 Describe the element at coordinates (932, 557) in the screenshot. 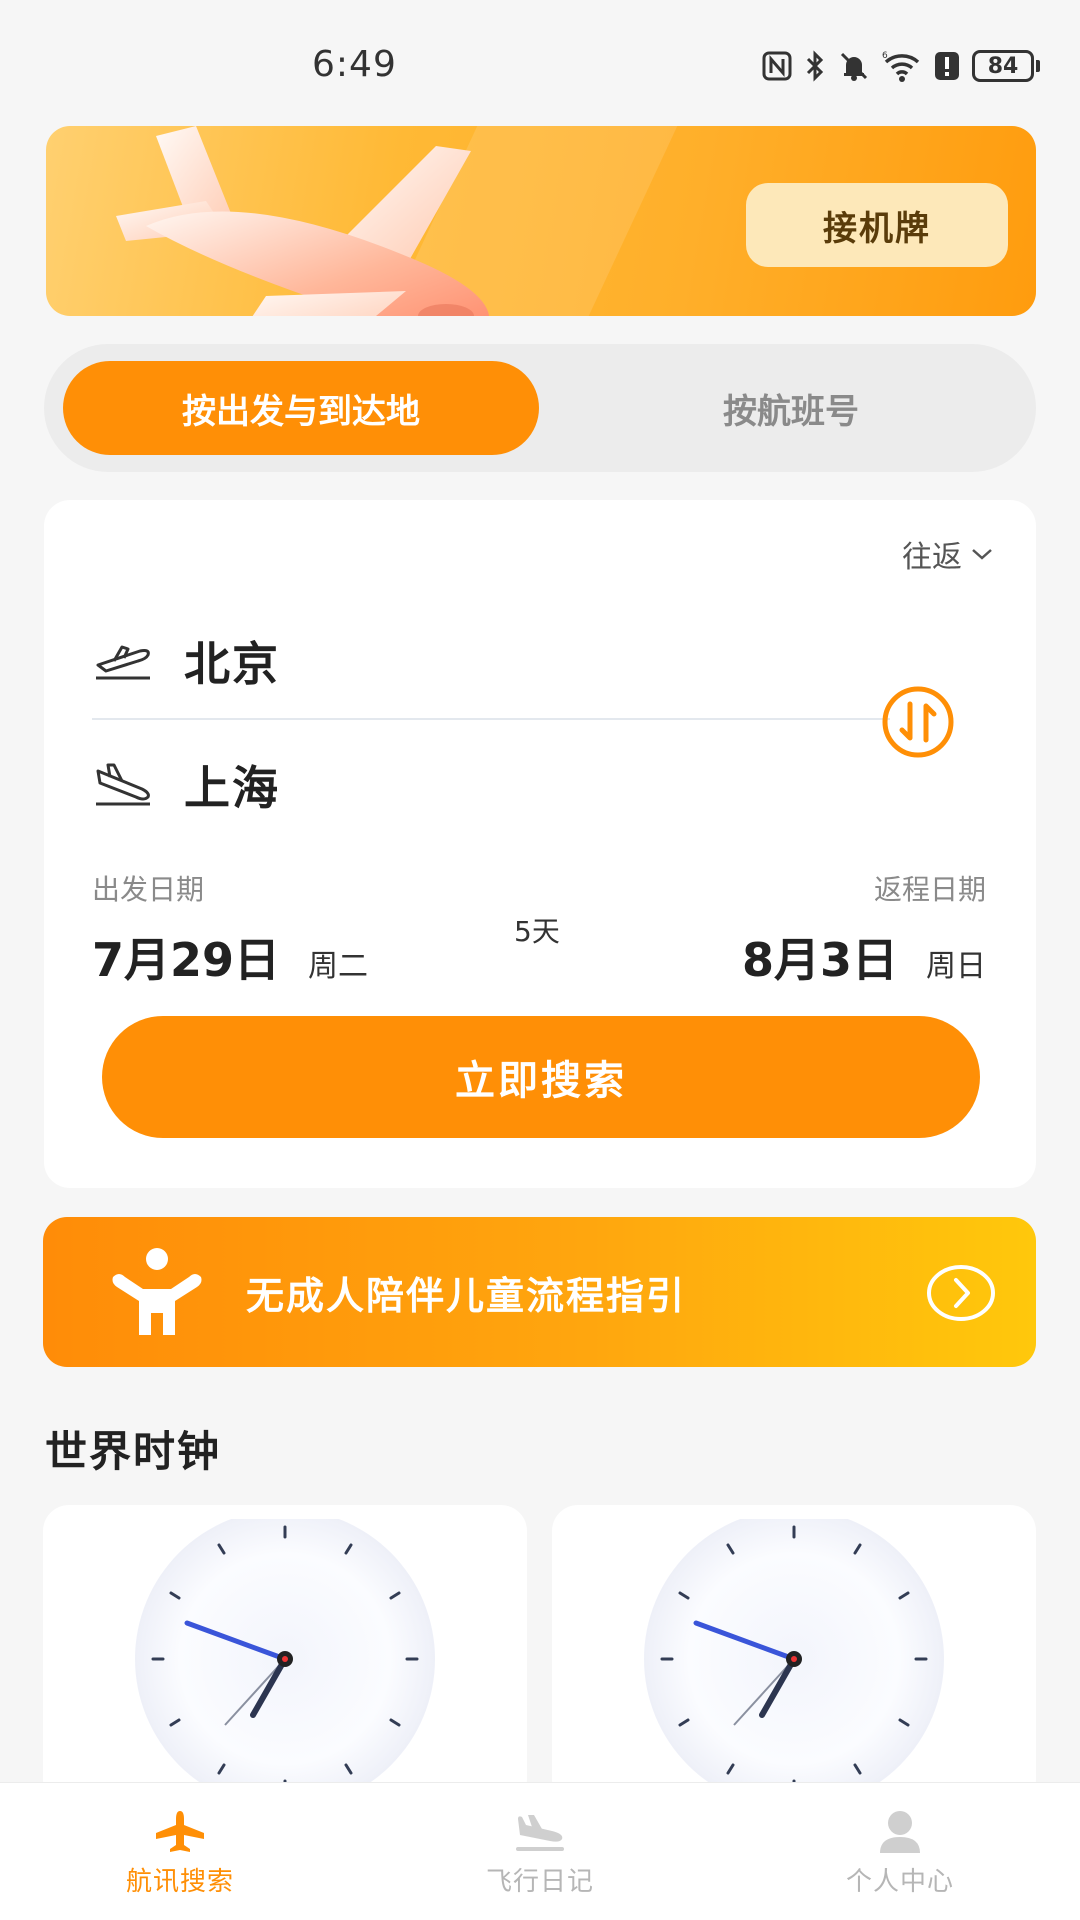

I see `trip-type-label: 往返` at that location.